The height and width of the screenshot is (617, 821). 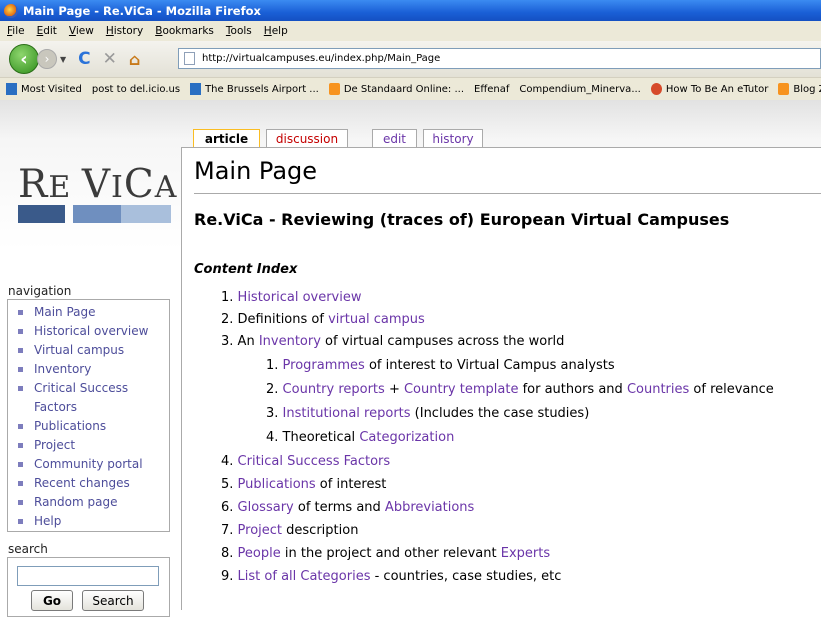 What do you see at coordinates (272, 437) in the screenshot?
I see `list-number: 4.` at bounding box center [272, 437].